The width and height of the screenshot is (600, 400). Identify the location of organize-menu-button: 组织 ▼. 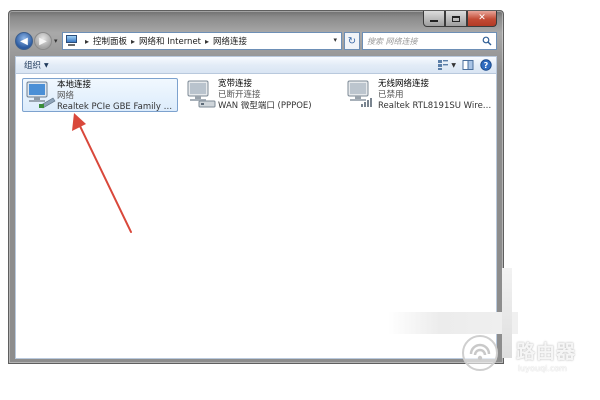
(36, 65).